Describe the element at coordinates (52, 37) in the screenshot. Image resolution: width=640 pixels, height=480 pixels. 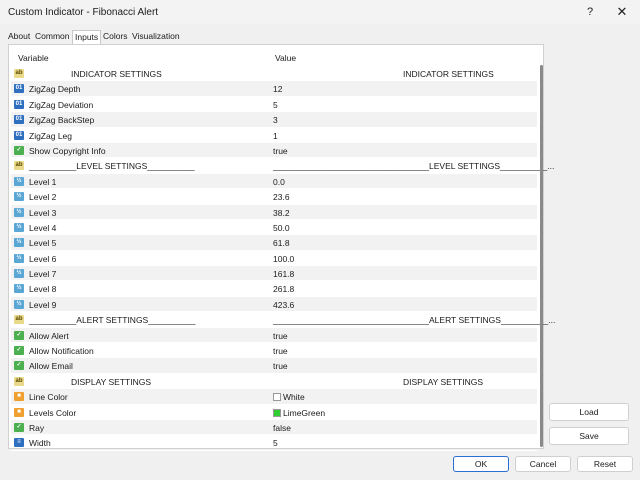
I see `tab-common: Common` at that location.